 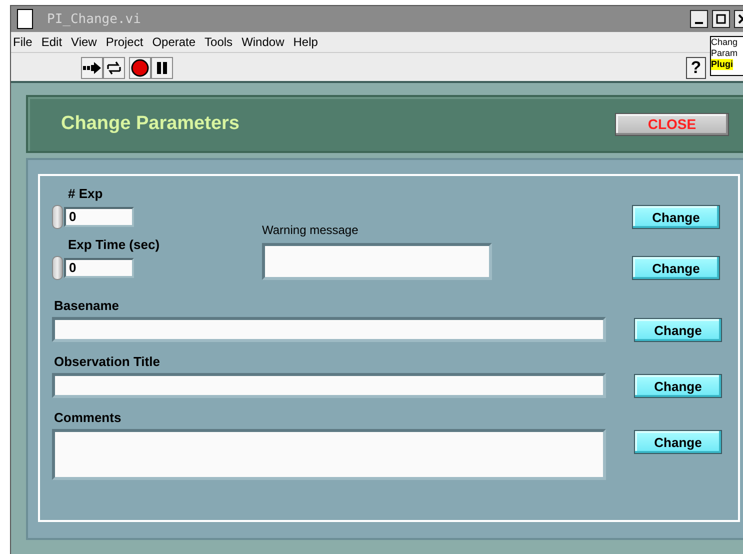 I want to click on menu-item: Project, so click(x=126, y=42).